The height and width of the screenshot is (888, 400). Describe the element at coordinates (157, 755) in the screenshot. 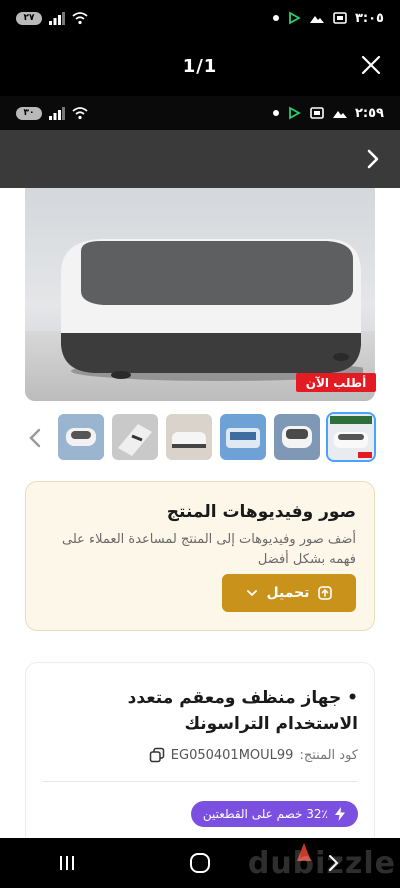

I see `copy-icon` at that location.